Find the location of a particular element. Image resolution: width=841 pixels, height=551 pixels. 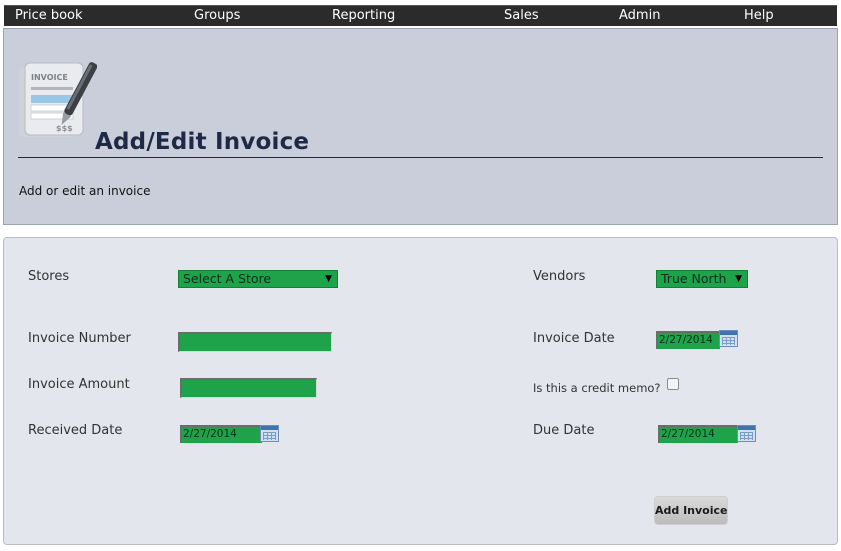

invoice-date-label: Invoice Date is located at coordinates (574, 338).